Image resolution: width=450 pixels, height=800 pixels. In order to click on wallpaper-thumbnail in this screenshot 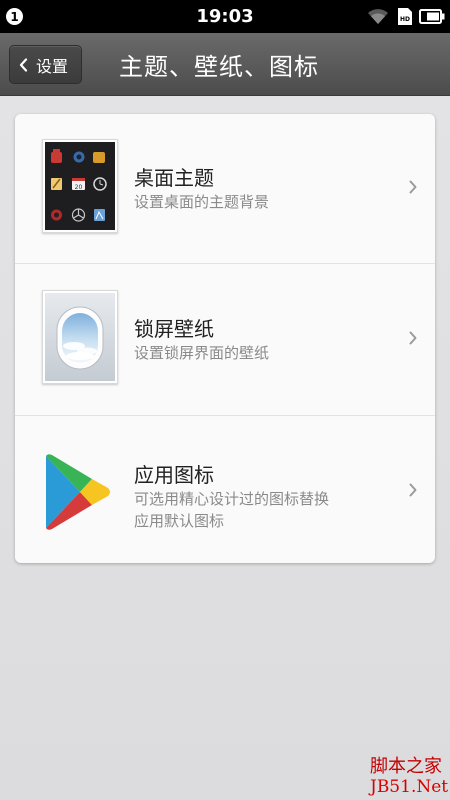, I will do `click(80, 337)`.